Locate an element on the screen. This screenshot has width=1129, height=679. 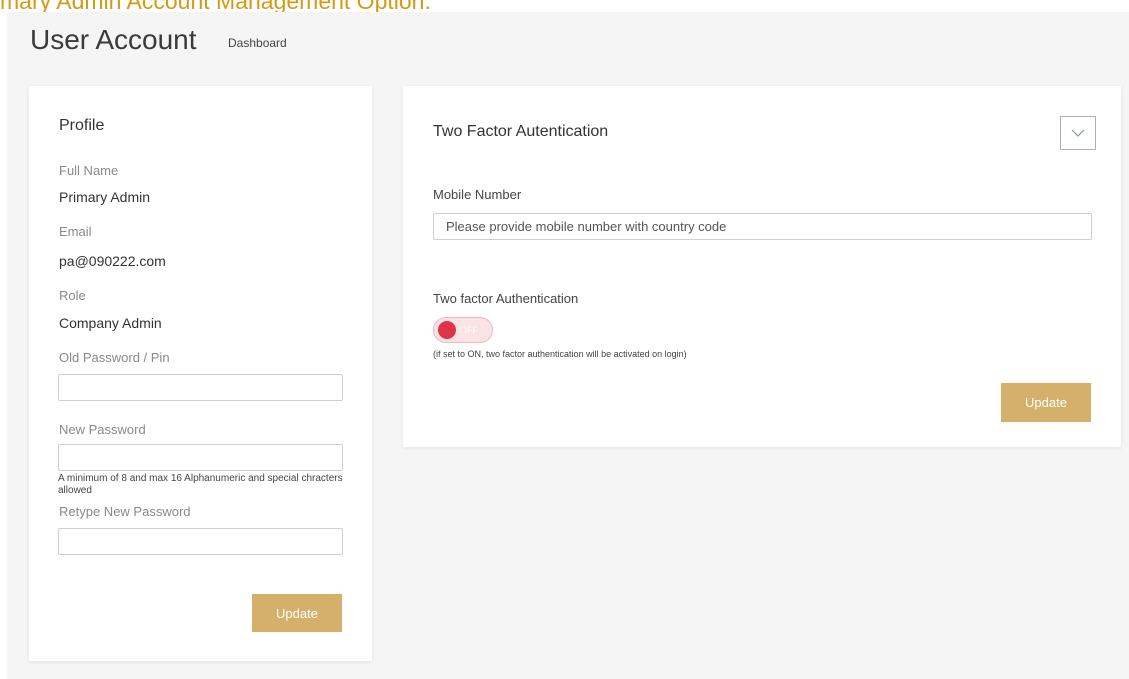
new-password-input is located at coordinates (200, 457).